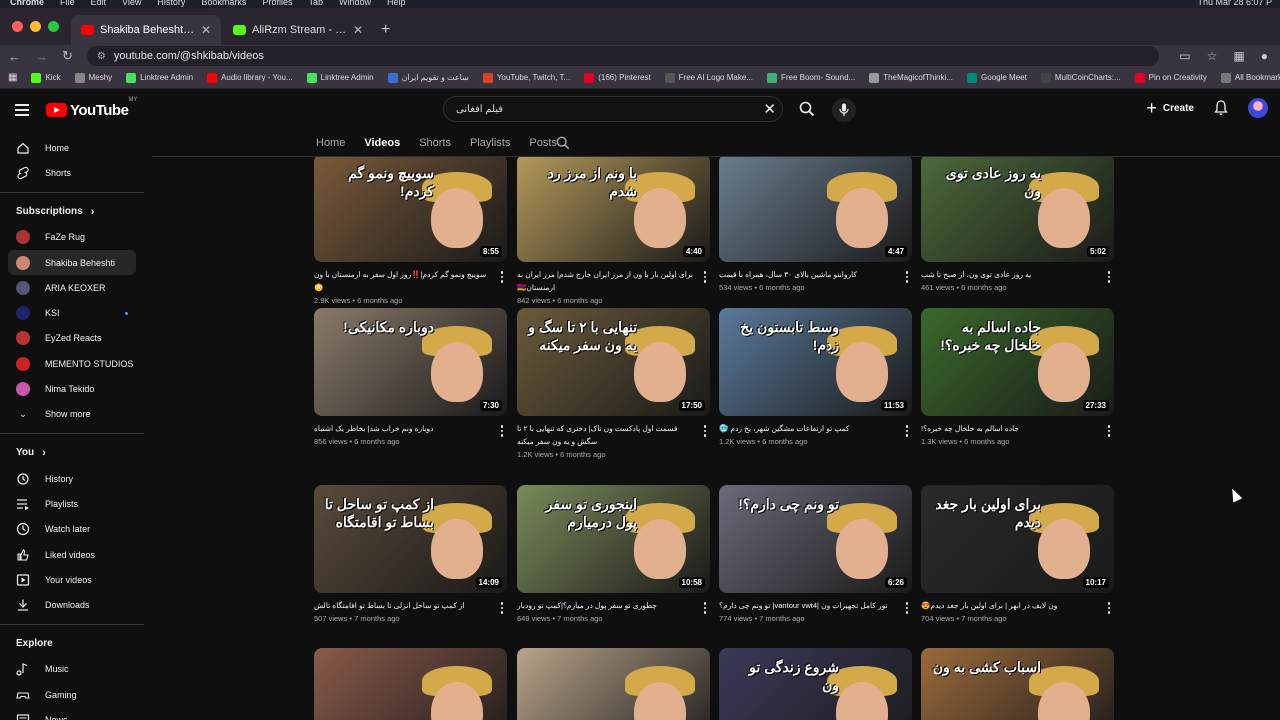  Describe the element at coordinates (1238, 56) in the screenshot. I see `extensions-icon: ▦` at that location.